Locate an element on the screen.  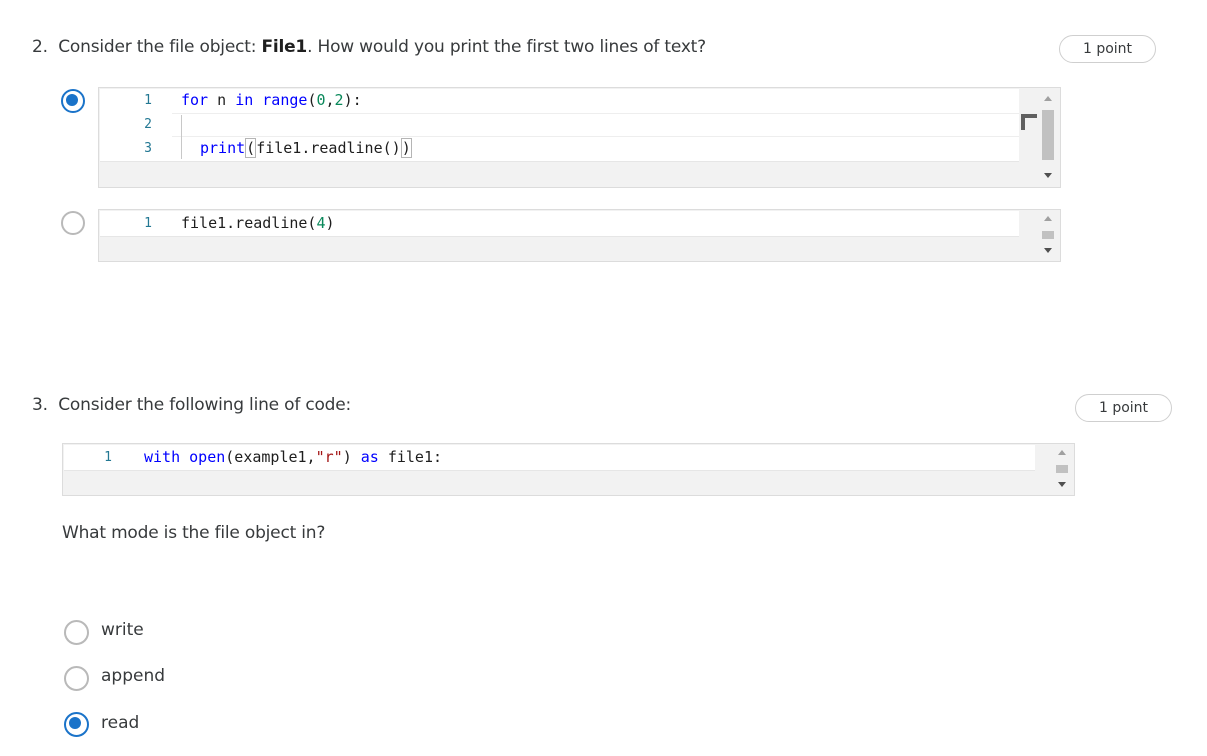
minimap-marker is located at coordinates (1023, 122).